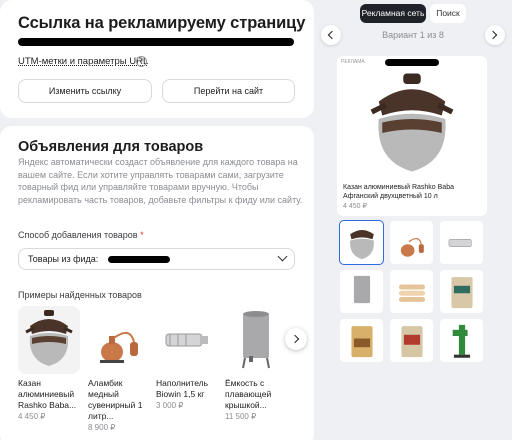 This screenshot has width=512, height=440. What do you see at coordinates (412, 128) in the screenshot?
I see `ad-image` at bounding box center [412, 128].